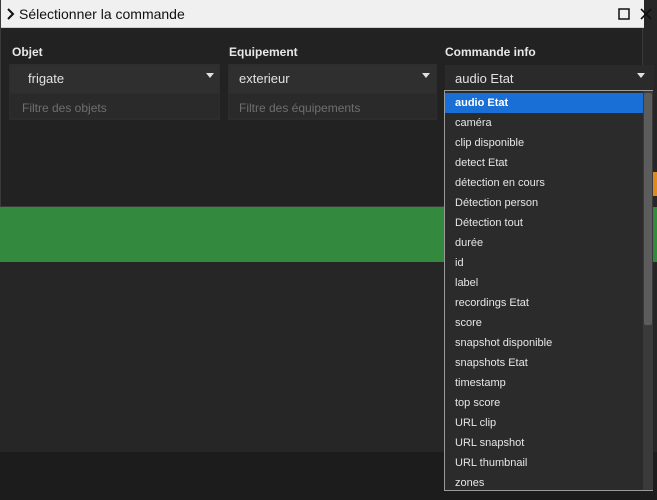  What do you see at coordinates (646, 14) in the screenshot?
I see `close-icon` at bounding box center [646, 14].